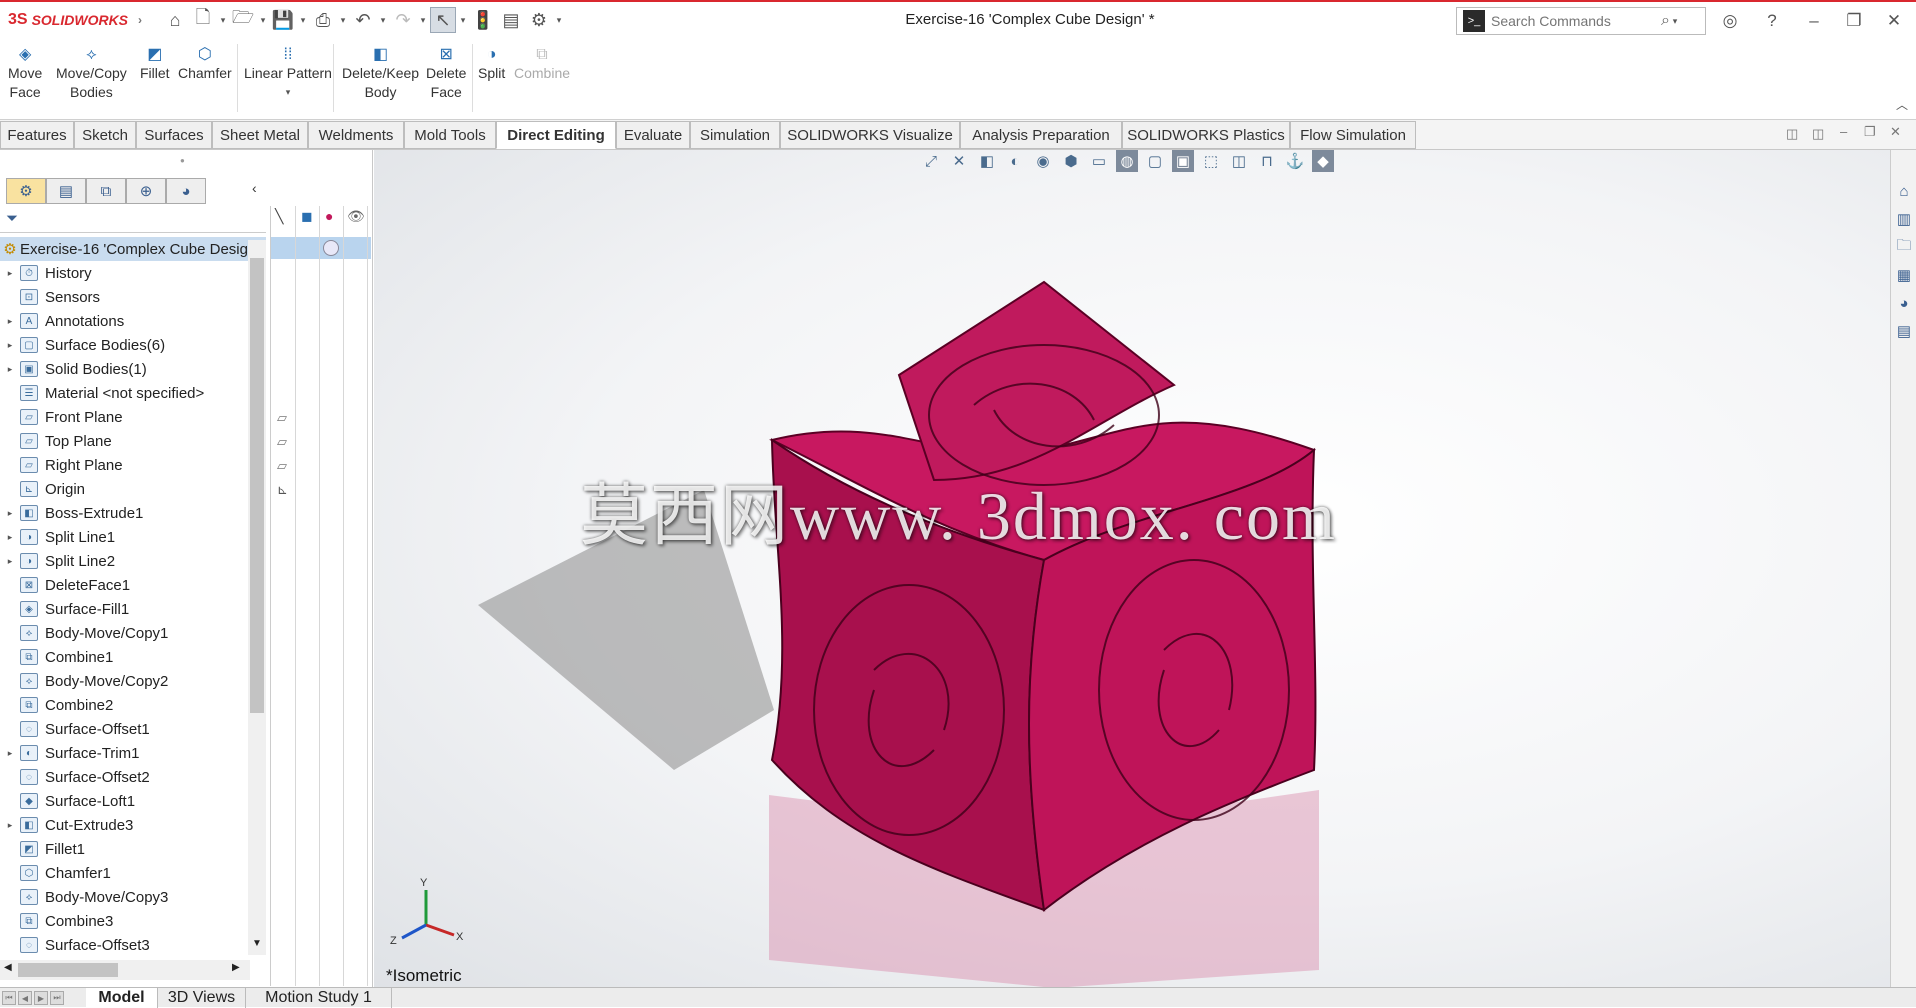  I want to click on tree-item: ⧉ Combine3, so click(125, 921).